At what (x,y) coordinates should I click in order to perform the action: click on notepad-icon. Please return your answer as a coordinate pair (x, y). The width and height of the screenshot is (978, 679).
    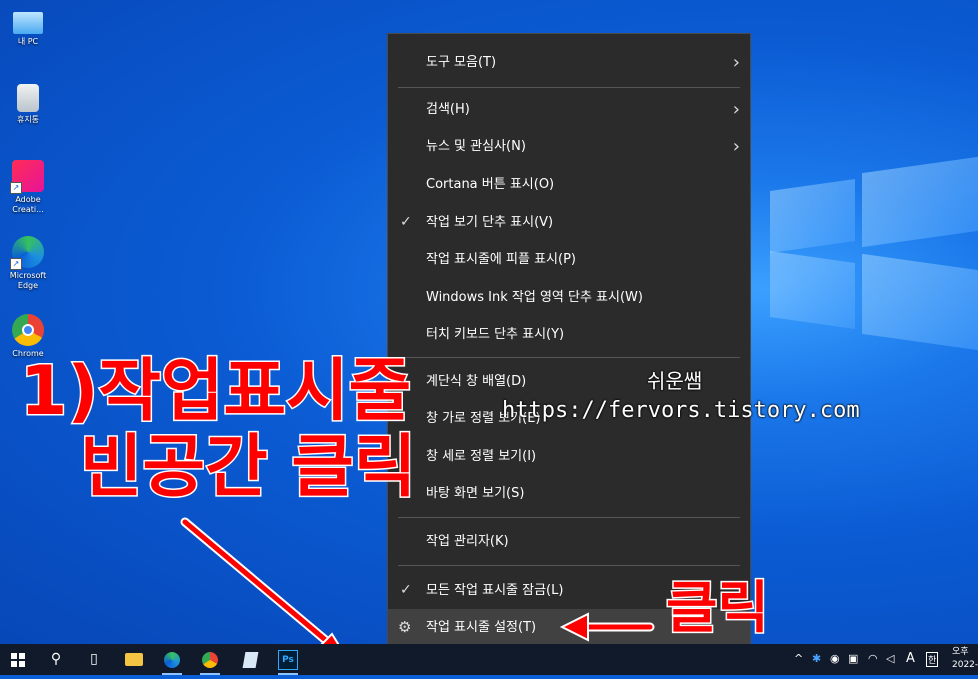
    Looking at the image, I should click on (250, 660).